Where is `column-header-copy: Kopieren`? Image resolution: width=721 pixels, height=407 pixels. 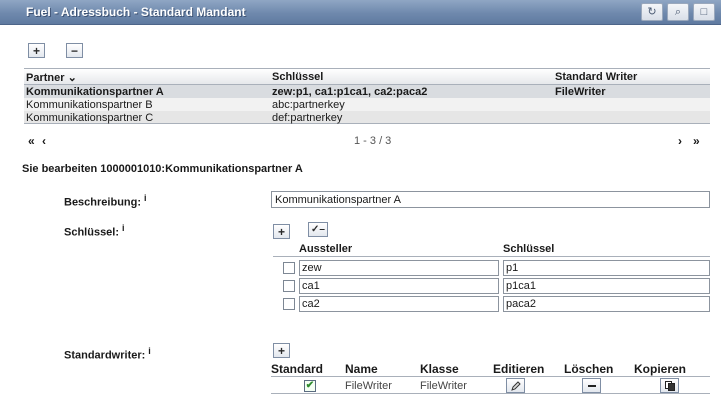
column-header-copy: Kopieren is located at coordinates (660, 369).